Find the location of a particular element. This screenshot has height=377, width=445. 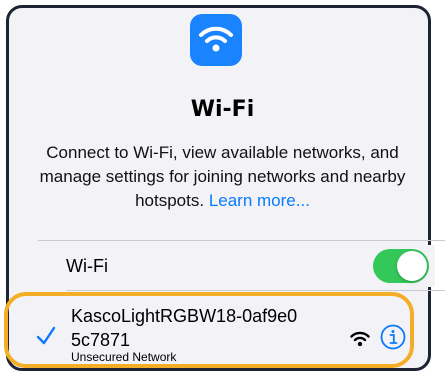

network-name-line2: 5c7871 is located at coordinates (101, 340).